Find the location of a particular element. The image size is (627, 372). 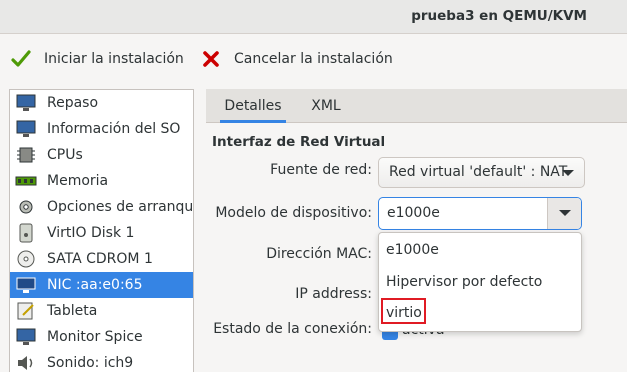

sidebar-item-label: Sonido: ich9 is located at coordinates (90, 363).